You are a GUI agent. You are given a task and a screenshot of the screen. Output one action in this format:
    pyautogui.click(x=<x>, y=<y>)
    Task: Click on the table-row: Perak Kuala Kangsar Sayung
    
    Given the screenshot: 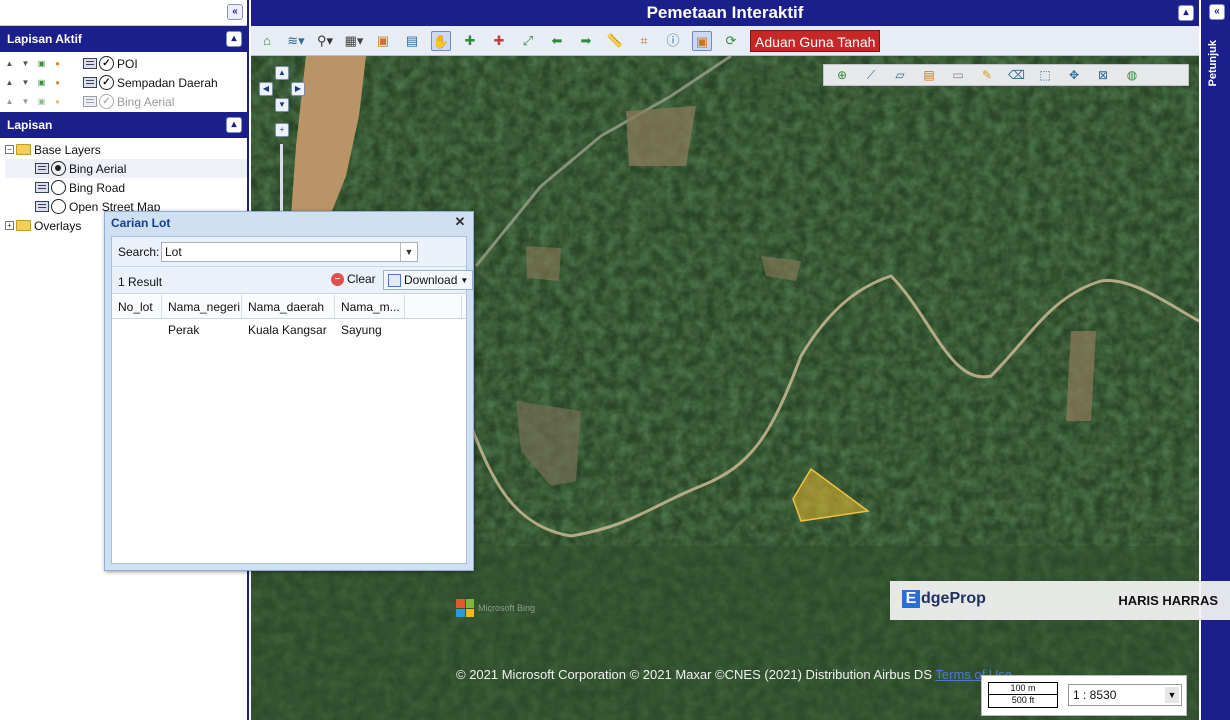 What is the action you would take?
    pyautogui.click(x=289, y=330)
    